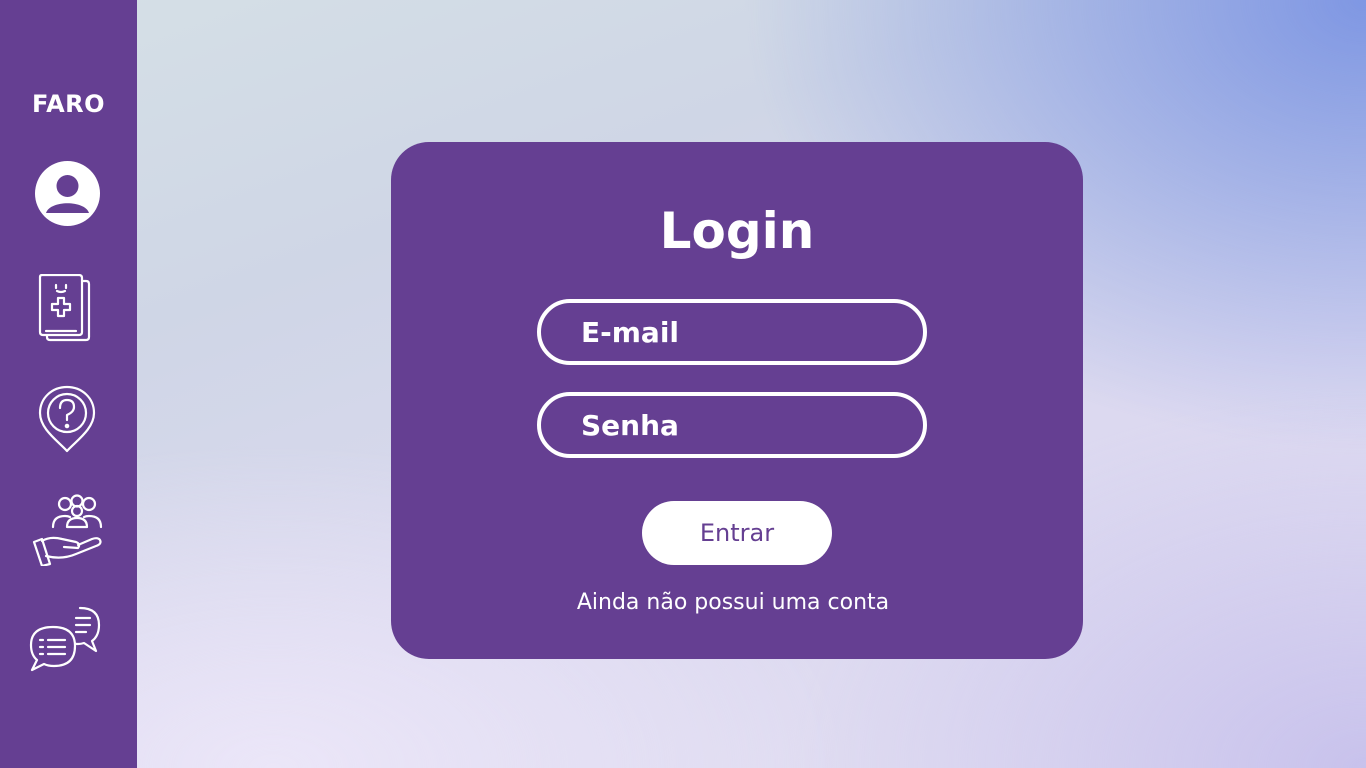  I want to click on signup-link: Ainda não possui uma conta, so click(733, 602).